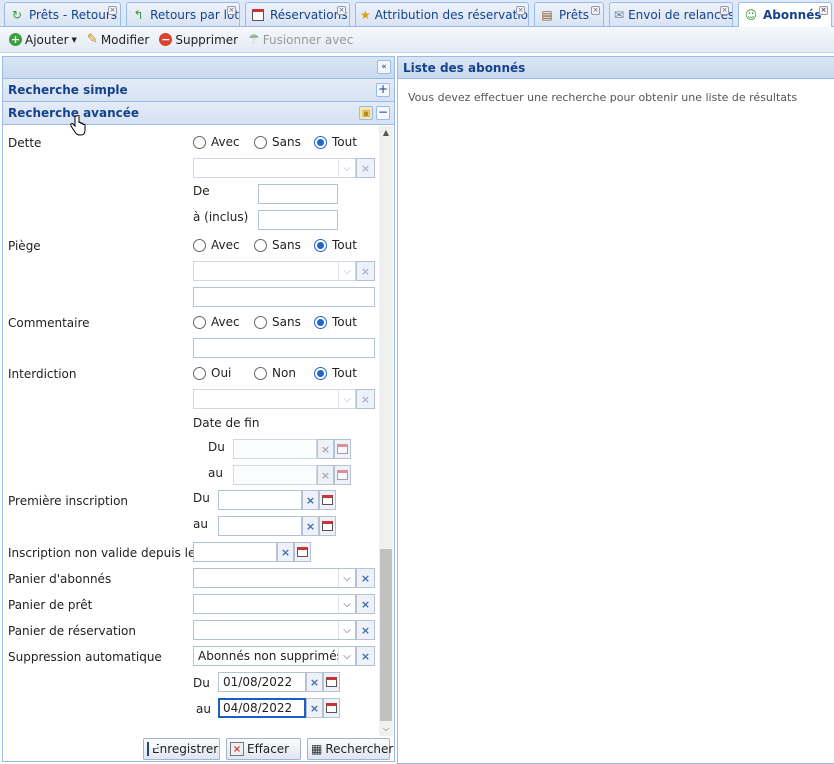 This screenshot has width=834, height=764. Describe the element at coordinates (274, 604) in the screenshot. I see `panier-pret-combo: ⌵` at that location.